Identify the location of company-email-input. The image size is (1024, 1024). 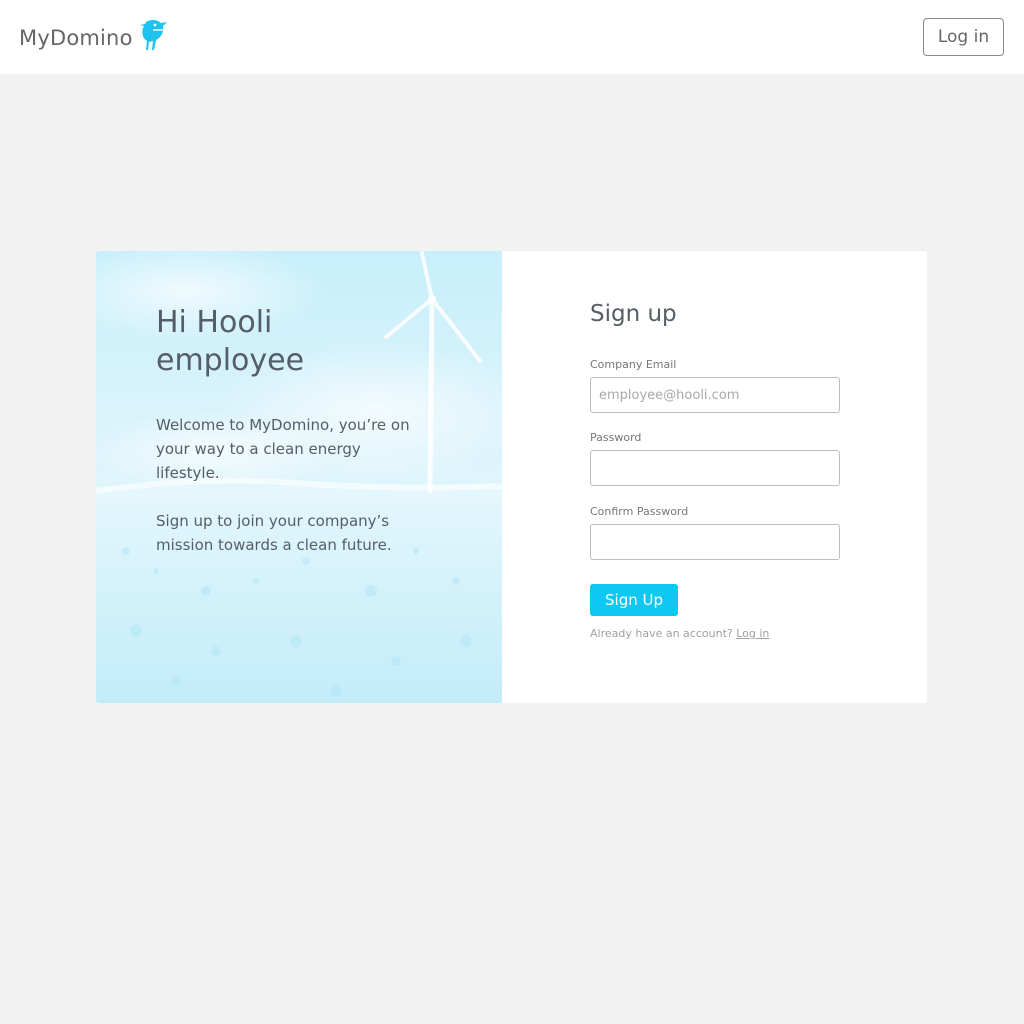
(715, 395).